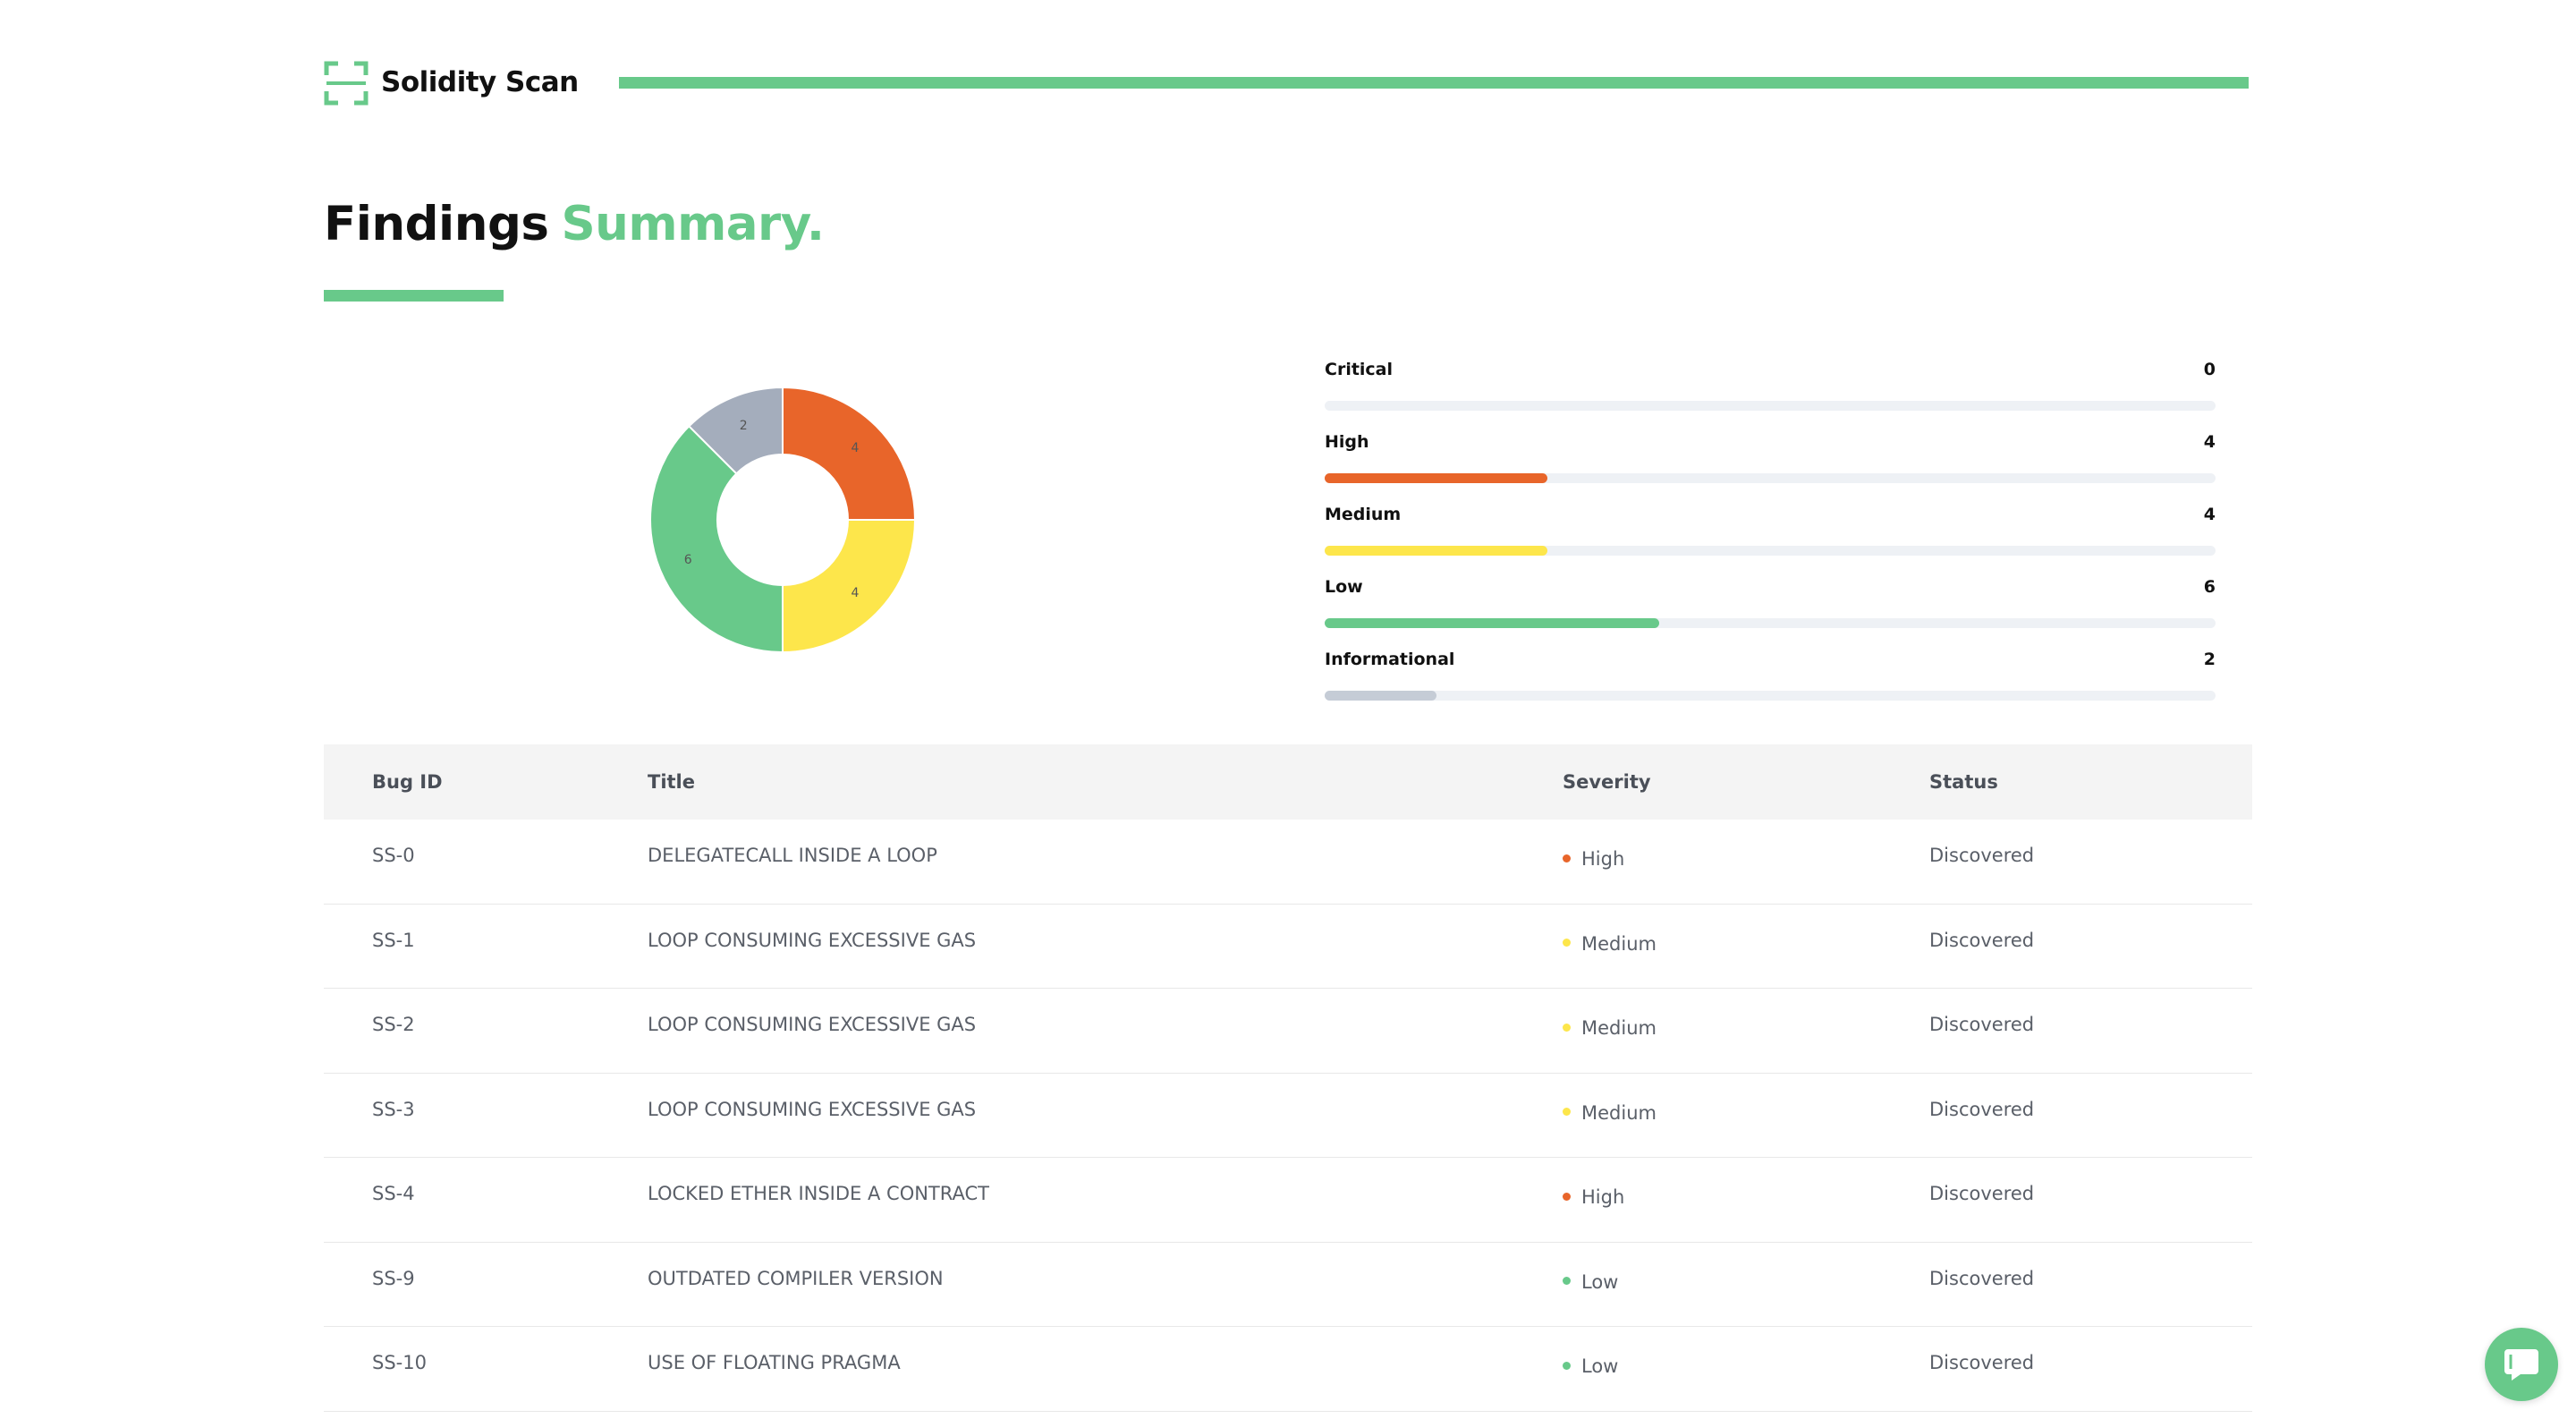 This screenshot has width=2576, height=1419. What do you see at coordinates (792, 855) in the screenshot?
I see `title-cell: DELEGATECALL INSIDE A LOOP` at bounding box center [792, 855].